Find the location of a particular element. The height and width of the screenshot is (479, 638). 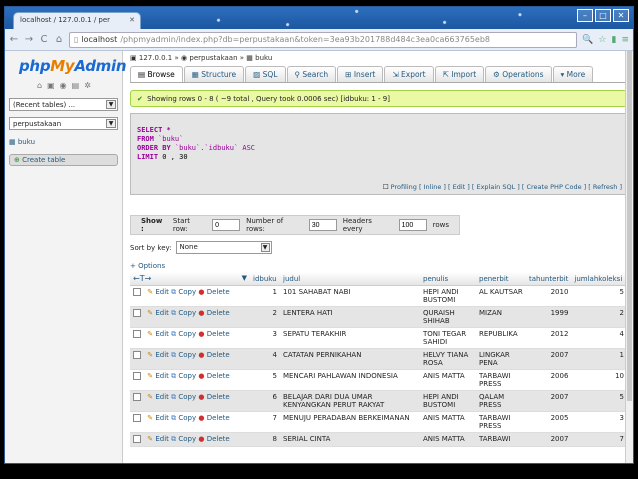

tab-sql: ▨ SQL is located at coordinates (265, 74).